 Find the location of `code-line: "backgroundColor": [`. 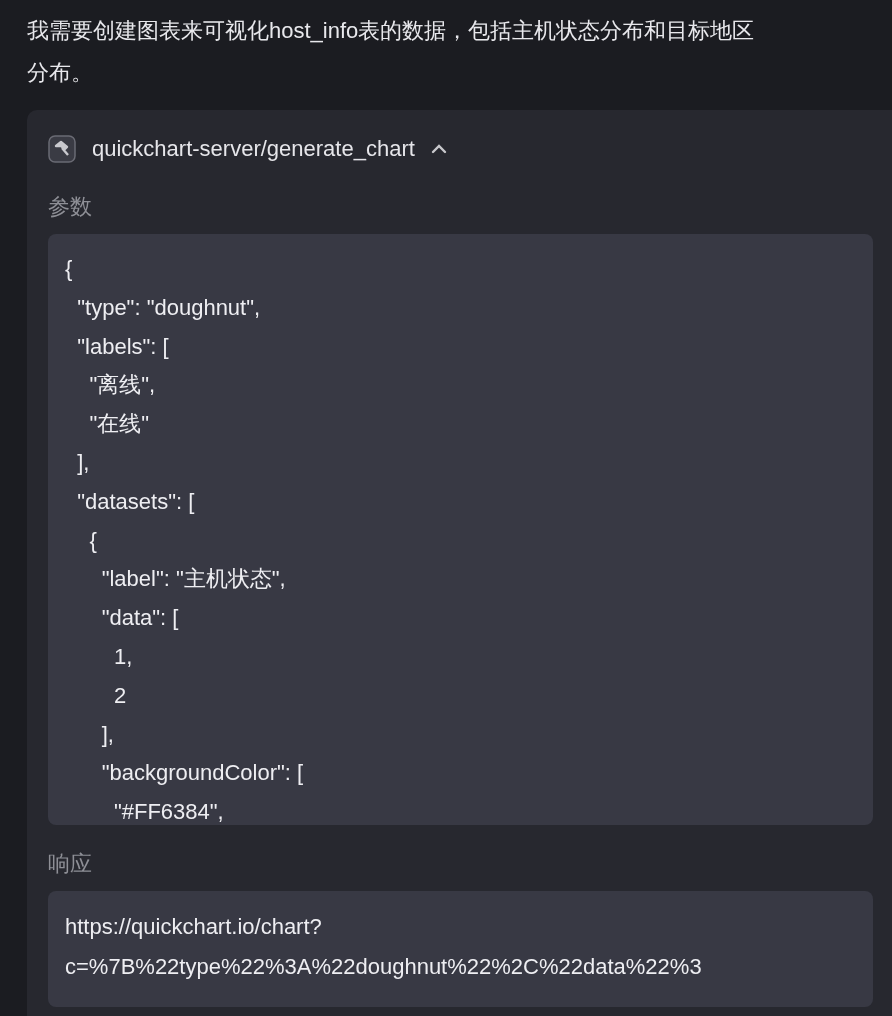

code-line: "backgroundColor": [ is located at coordinates (202, 773).